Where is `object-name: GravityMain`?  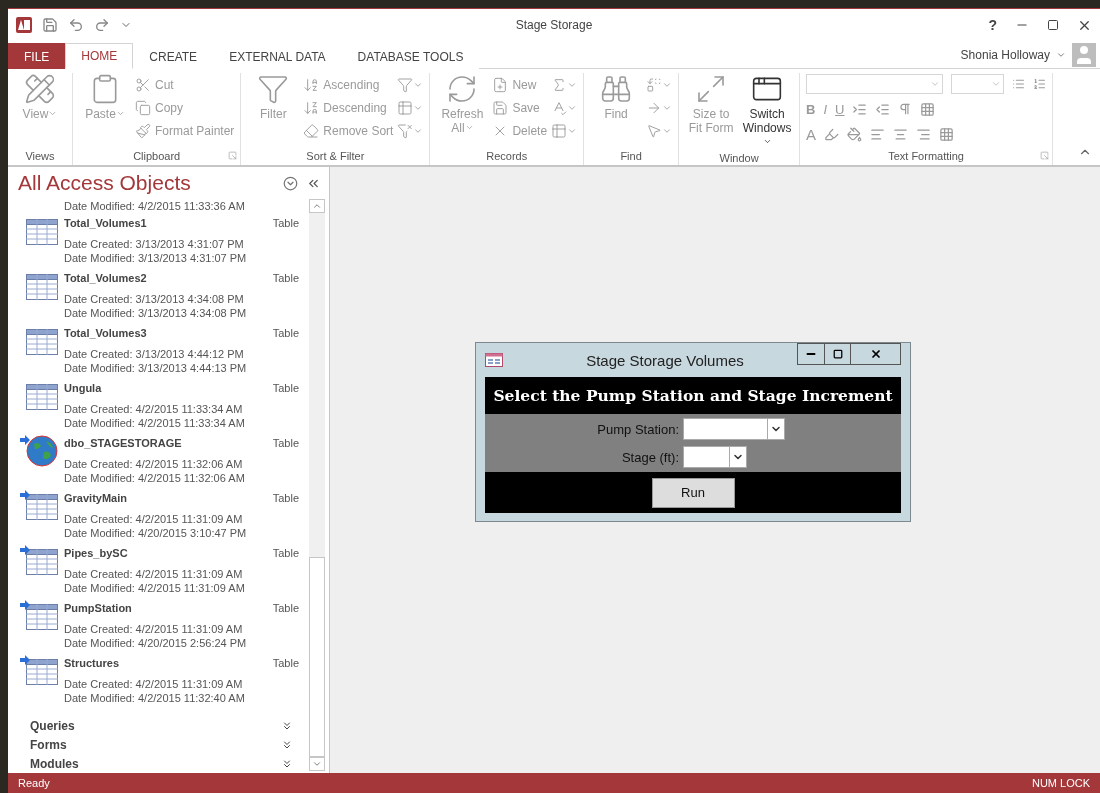
object-name: GravityMain is located at coordinates (95, 499).